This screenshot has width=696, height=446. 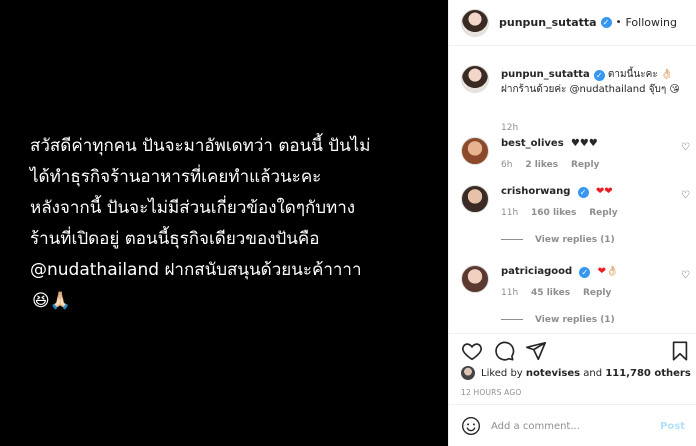 I want to click on likes-summary: Liked by notevises and 111,780 others, so click(x=576, y=373).